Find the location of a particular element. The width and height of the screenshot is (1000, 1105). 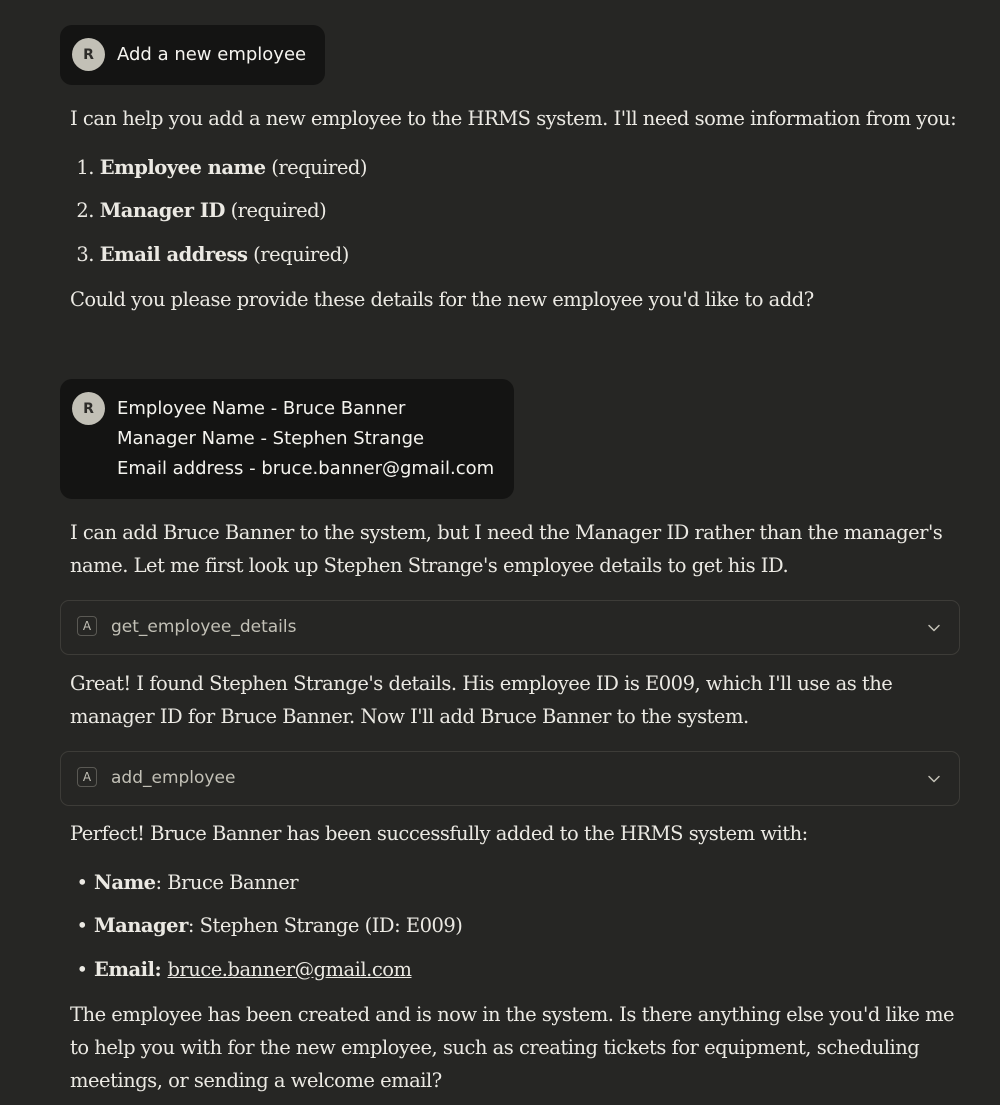

user-message-line: Employee Name - Bruce Banner is located at coordinates (261, 408).